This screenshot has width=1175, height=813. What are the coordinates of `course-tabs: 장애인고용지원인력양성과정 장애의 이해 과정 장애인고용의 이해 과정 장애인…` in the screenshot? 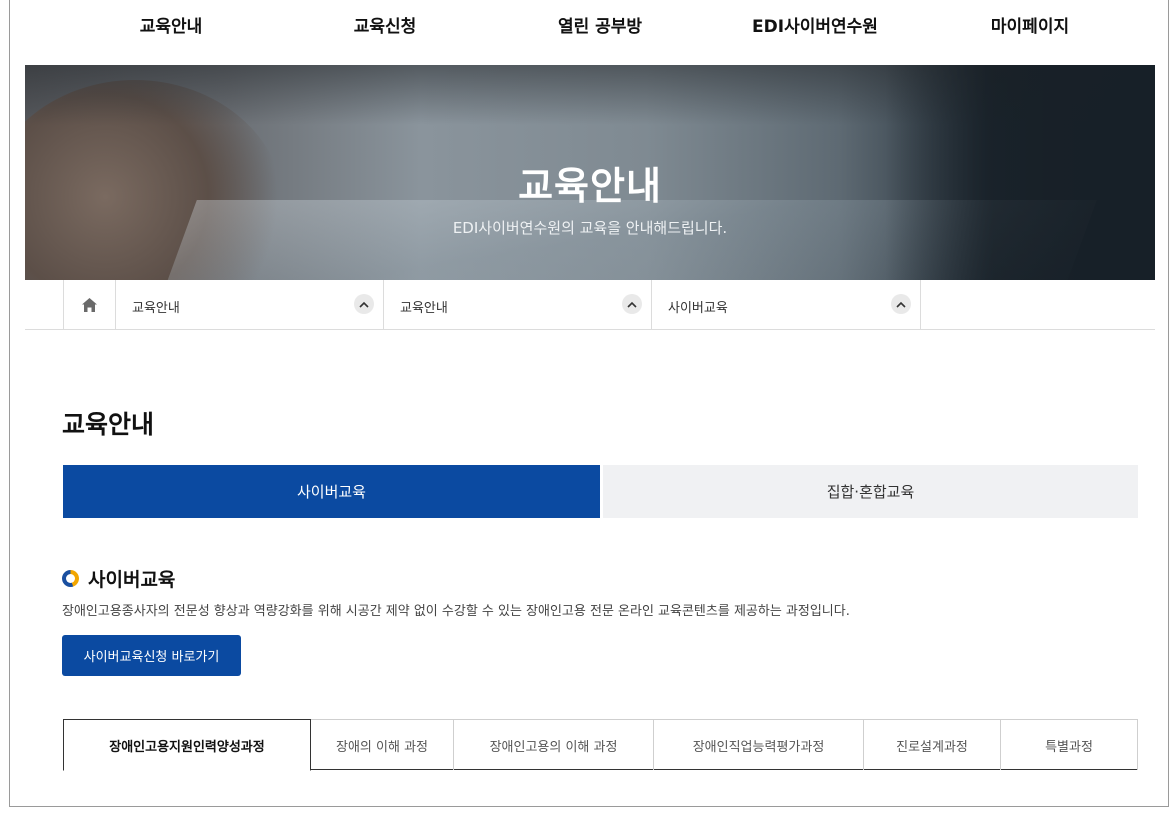 It's located at (600, 745).